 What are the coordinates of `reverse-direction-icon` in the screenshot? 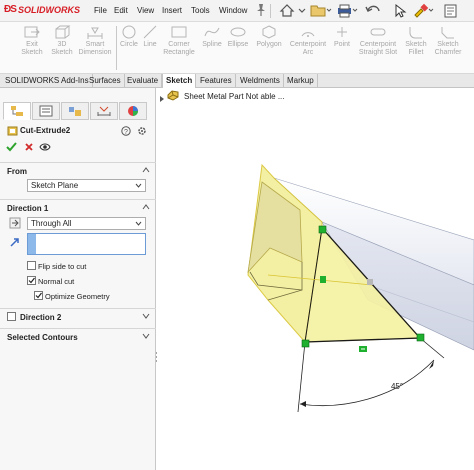 It's located at (15, 223).